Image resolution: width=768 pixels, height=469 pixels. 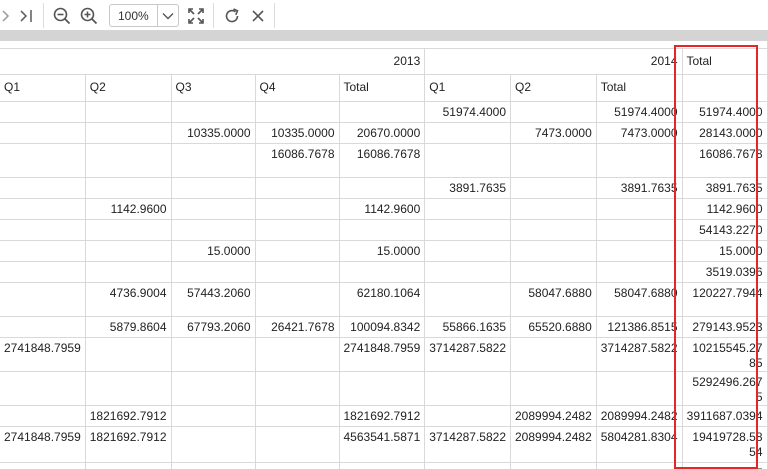 I want to click on quarter-header: Q1, so click(x=467, y=88).